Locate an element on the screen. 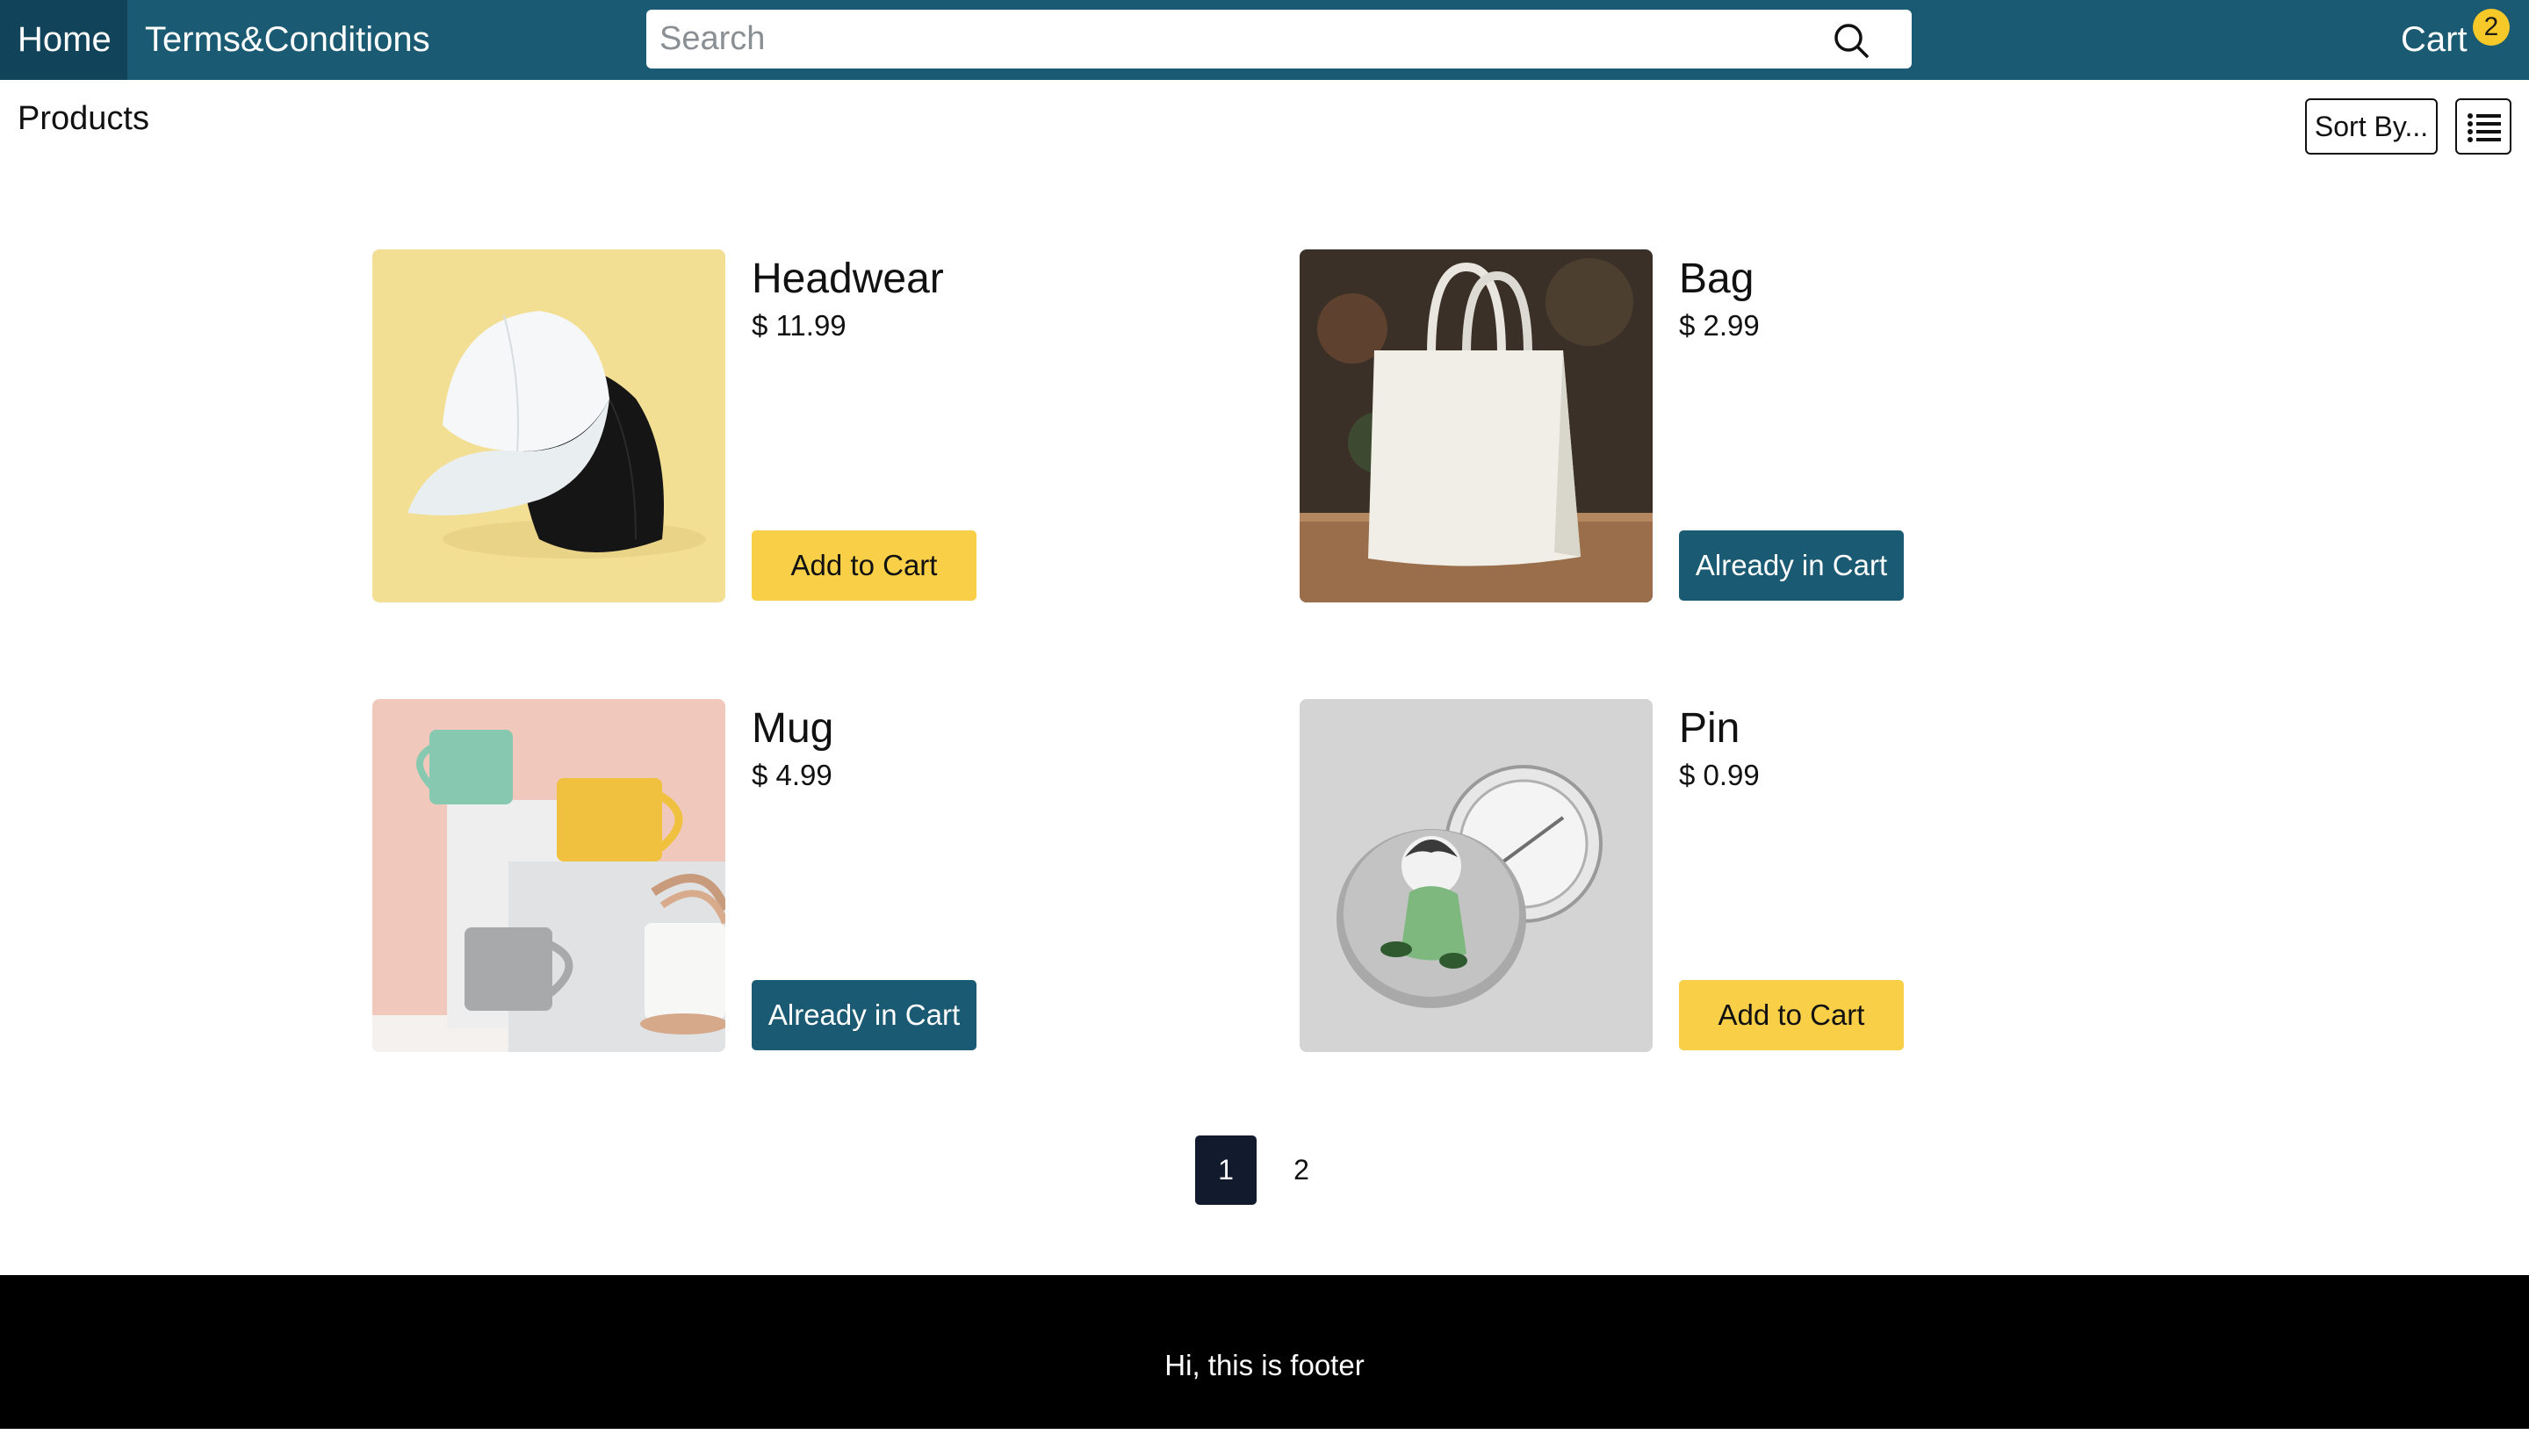 This screenshot has width=2529, height=1456. product-price: $ 4.99 is located at coordinates (792, 775).